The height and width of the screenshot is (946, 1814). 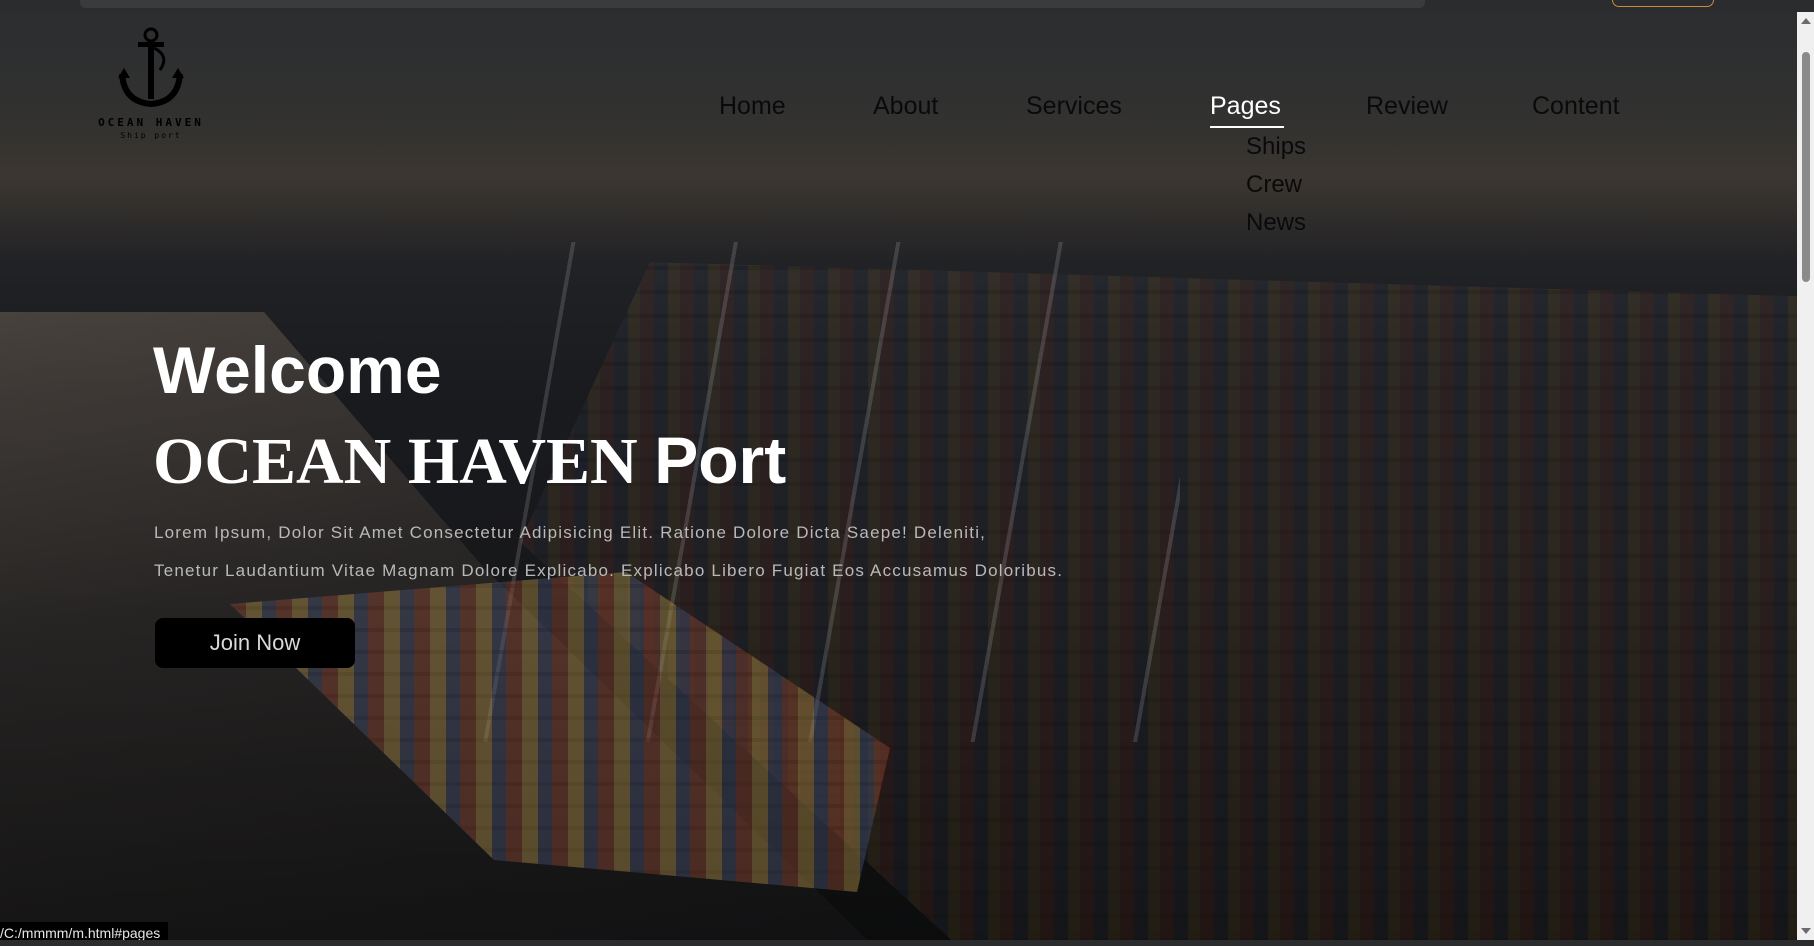 I want to click on hero-welcome-heading: Welcome, so click(x=297, y=370).